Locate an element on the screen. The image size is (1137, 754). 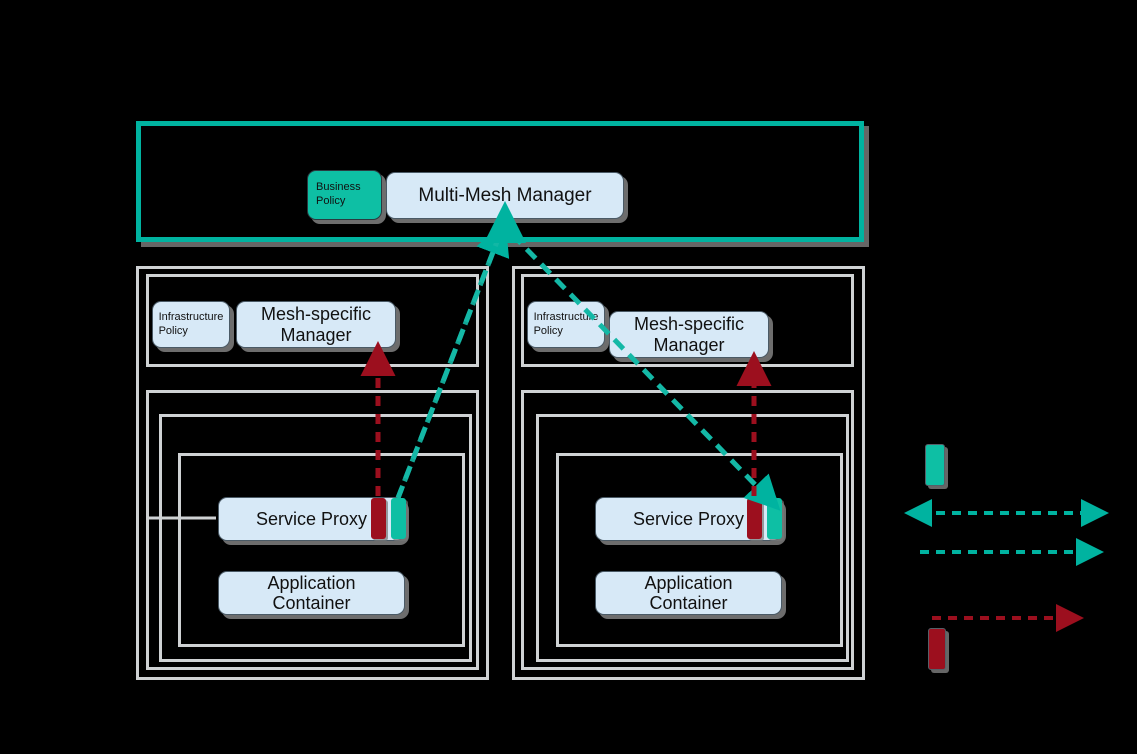
mesh-right-infrastructure-policy-label: Infrastructure Policy is located at coordinates (566, 323).